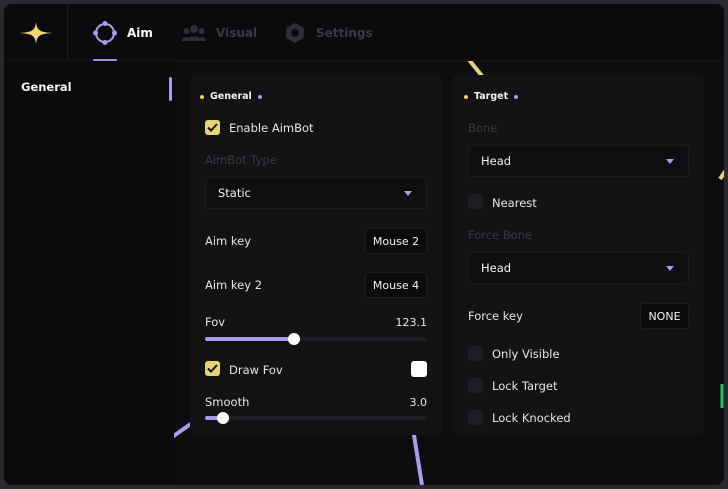 Image resolution: width=728 pixels, height=489 pixels. I want to click on draw-fov-checkbox, so click(212, 368).